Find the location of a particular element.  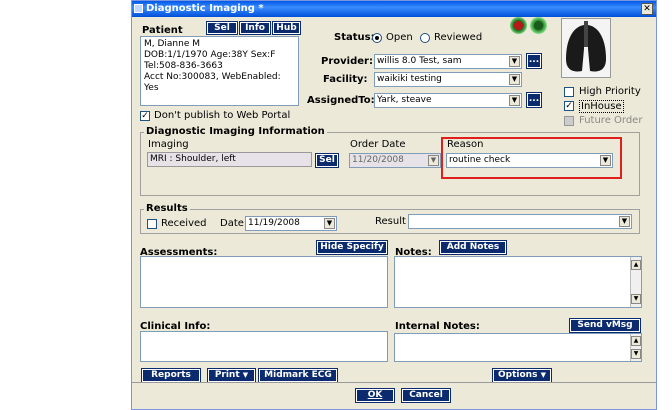

received-label: Received is located at coordinates (184, 223).